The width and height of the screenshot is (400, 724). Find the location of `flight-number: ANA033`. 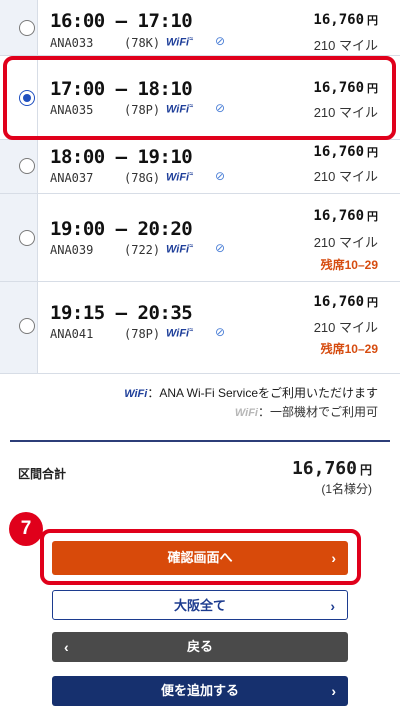

flight-number: ANA033 is located at coordinates (72, 43).